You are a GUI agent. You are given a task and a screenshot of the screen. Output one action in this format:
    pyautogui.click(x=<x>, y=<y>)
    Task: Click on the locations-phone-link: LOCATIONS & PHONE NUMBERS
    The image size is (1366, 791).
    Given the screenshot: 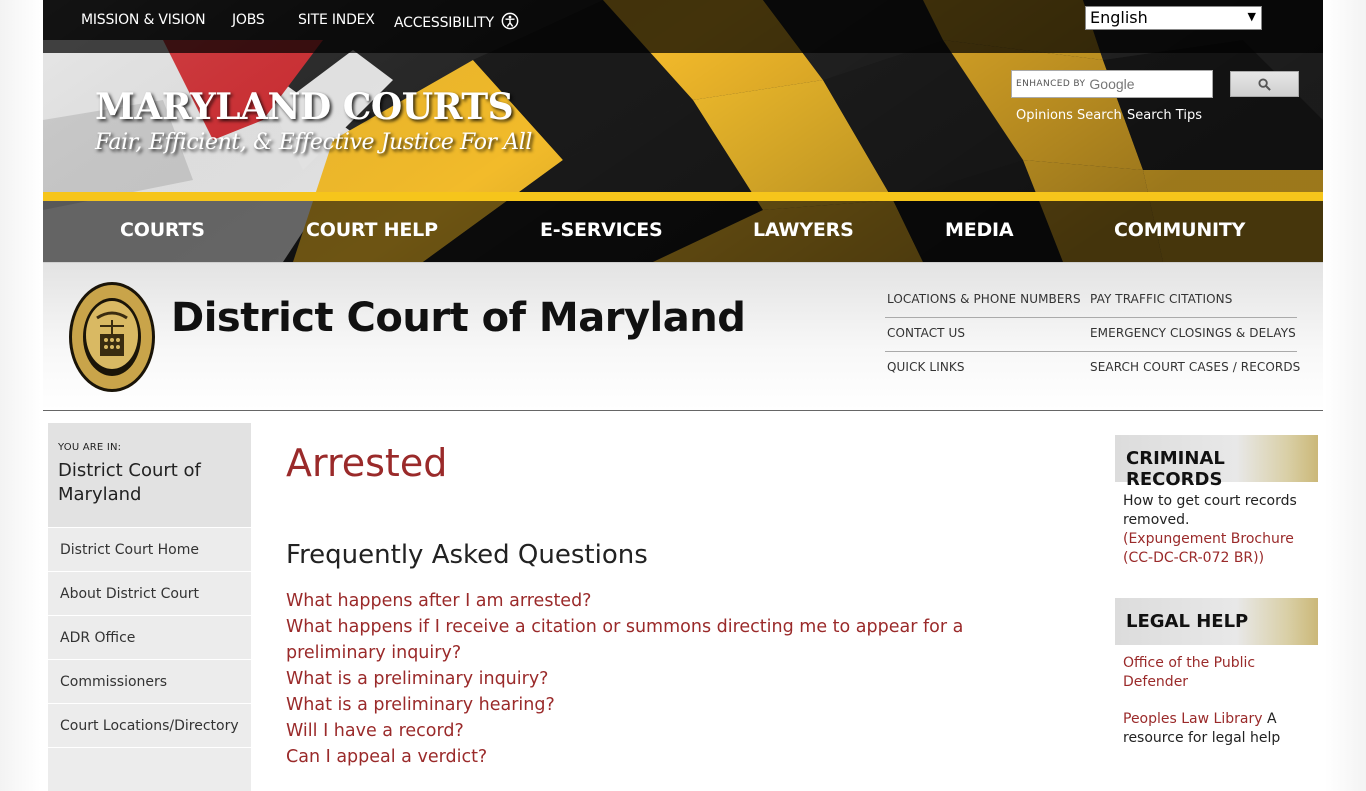 What is the action you would take?
    pyautogui.click(x=984, y=299)
    